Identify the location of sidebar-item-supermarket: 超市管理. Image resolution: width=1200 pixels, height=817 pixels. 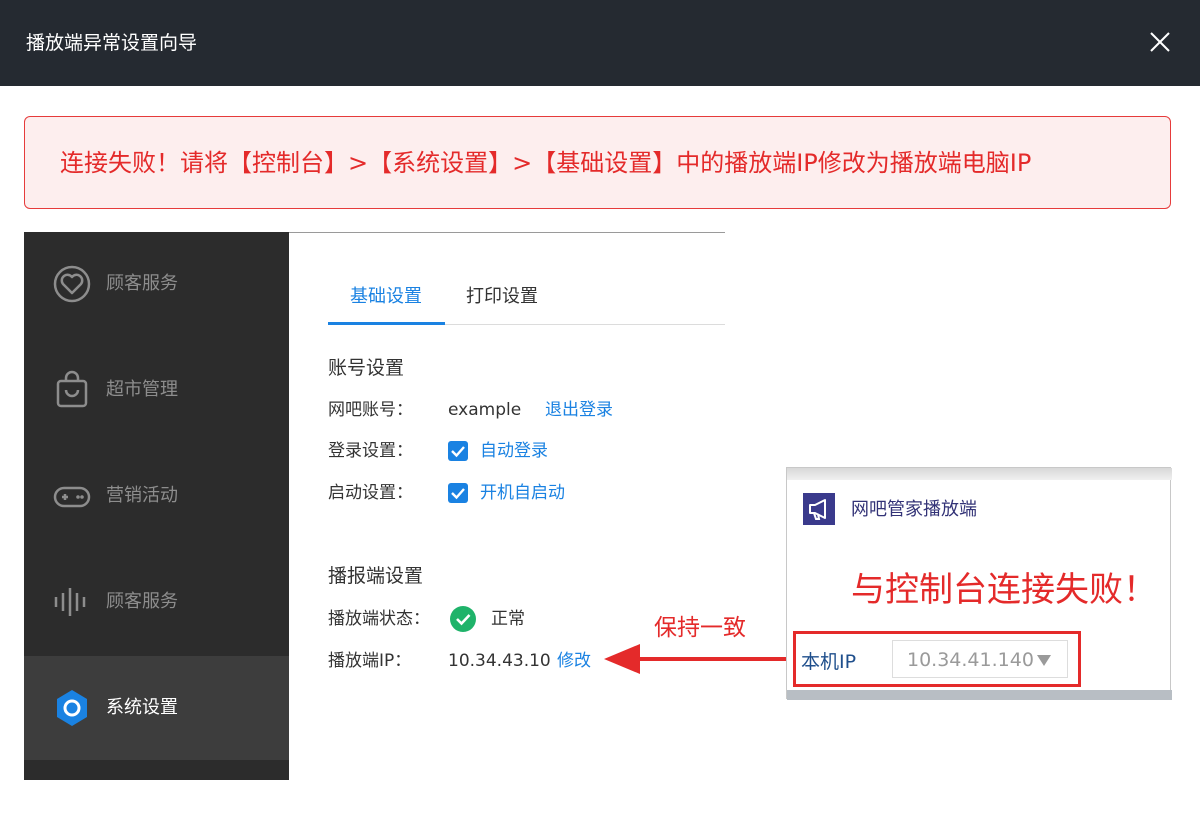
(156, 390).